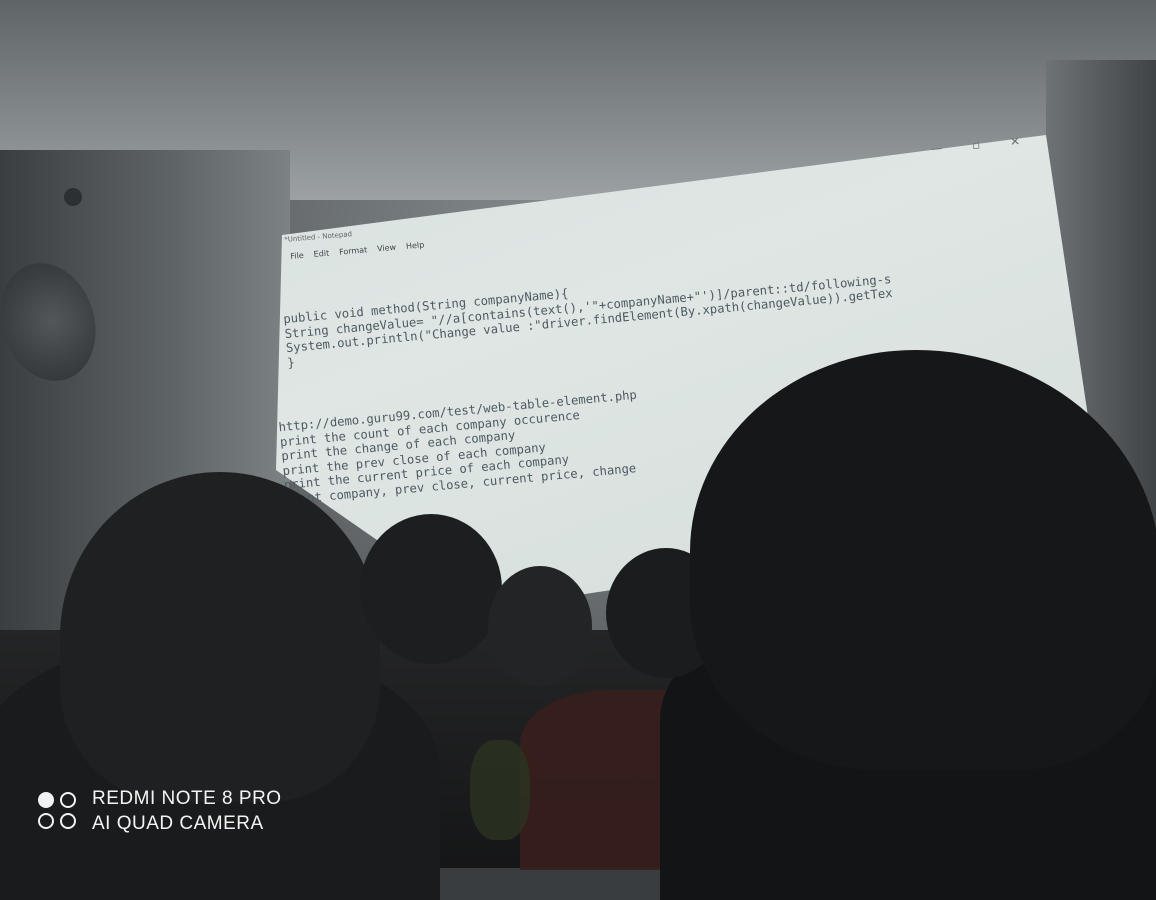 The width and height of the screenshot is (1156, 900). What do you see at coordinates (58, 811) in the screenshot?
I see `quad-camera-icon` at bounding box center [58, 811].